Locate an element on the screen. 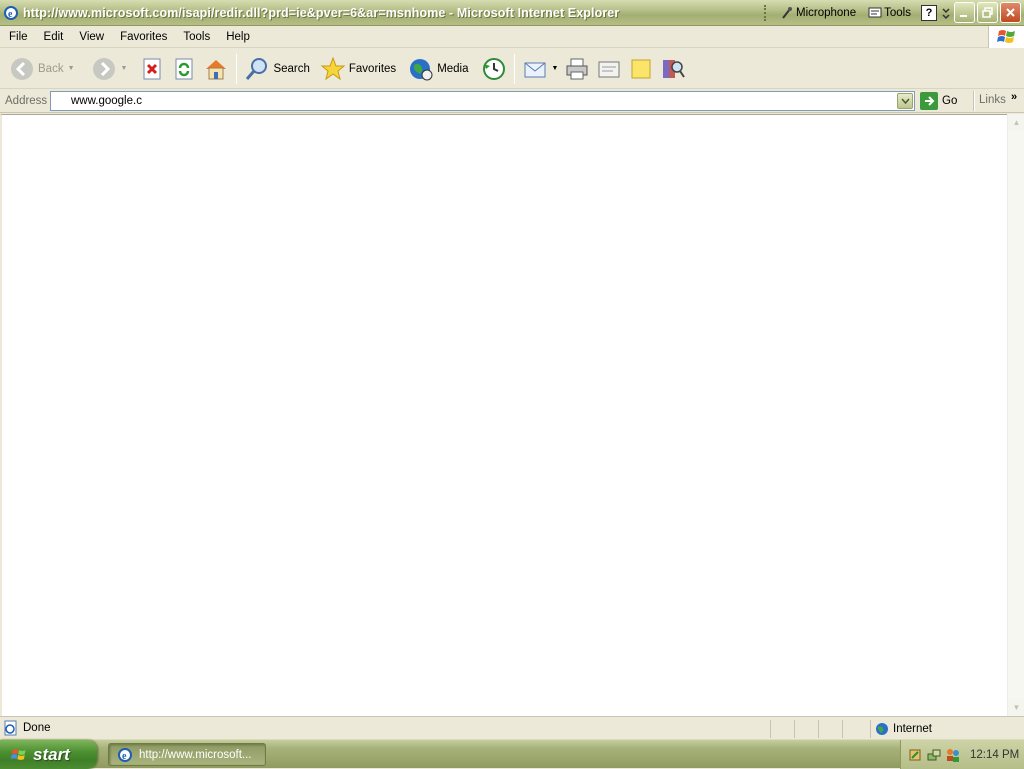 This screenshot has width=1024, height=769. clock: 12:14 PM is located at coordinates (995, 754).